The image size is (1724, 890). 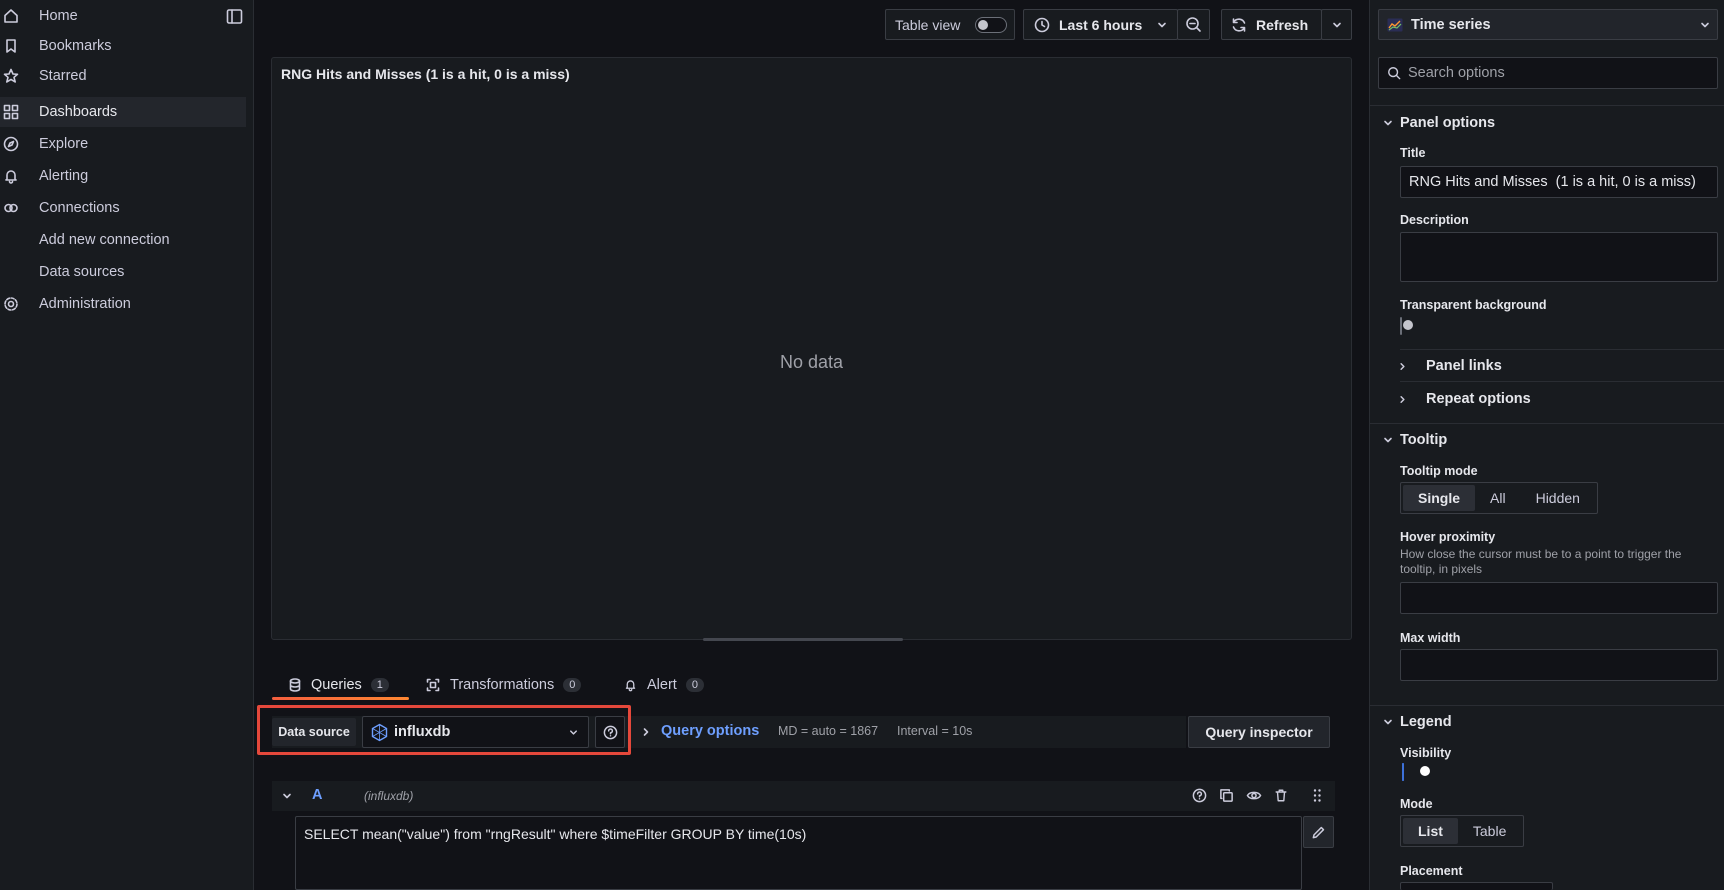 I want to click on nav-item-home: Home, so click(x=123, y=16).